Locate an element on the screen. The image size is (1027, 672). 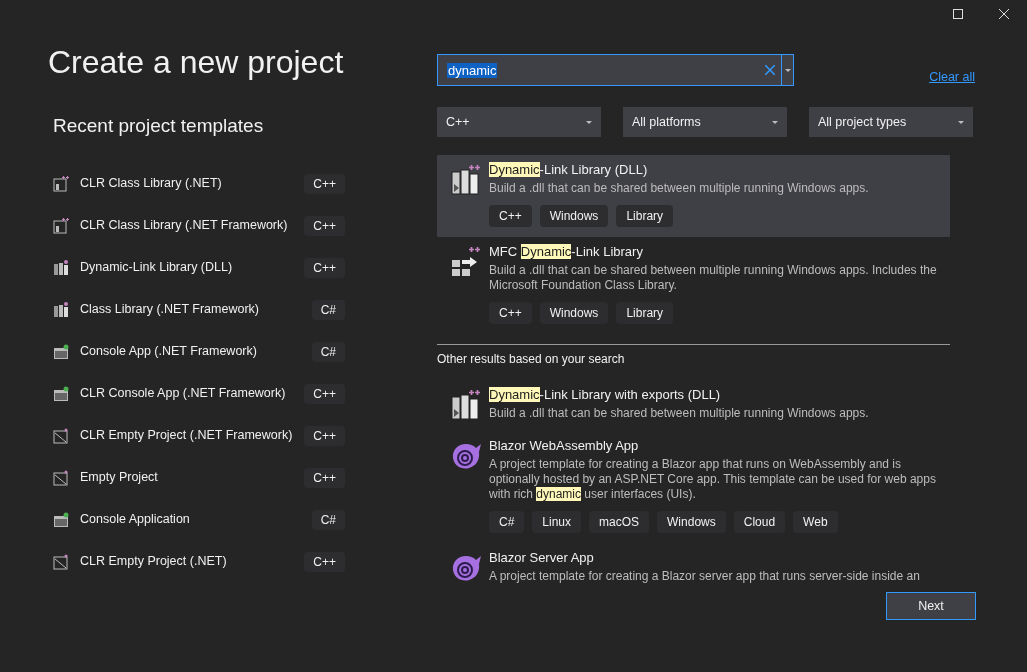
recent-template-item: Console App (.NET Framework) C# is located at coordinates (199, 351).